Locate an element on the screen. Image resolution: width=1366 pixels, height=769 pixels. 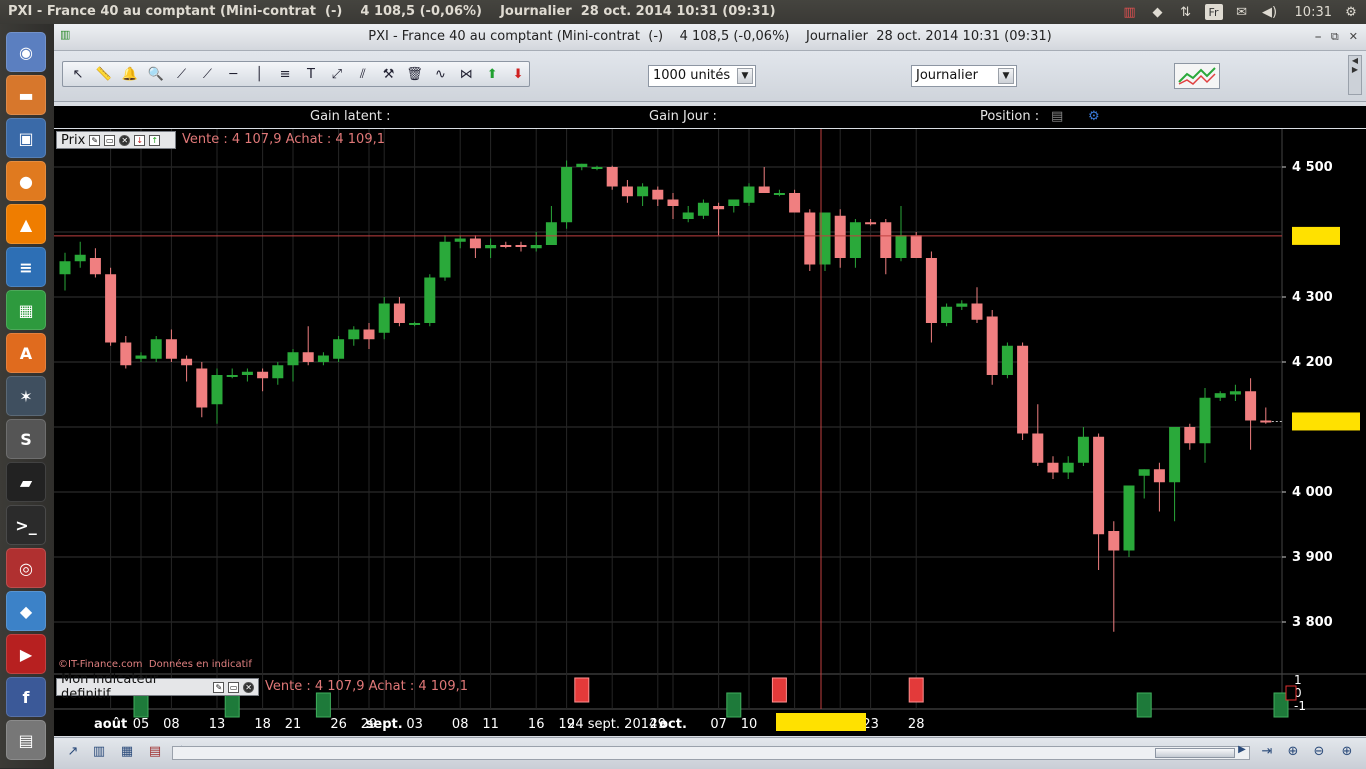
horizontal-scrollbar is located at coordinates (711, 753).